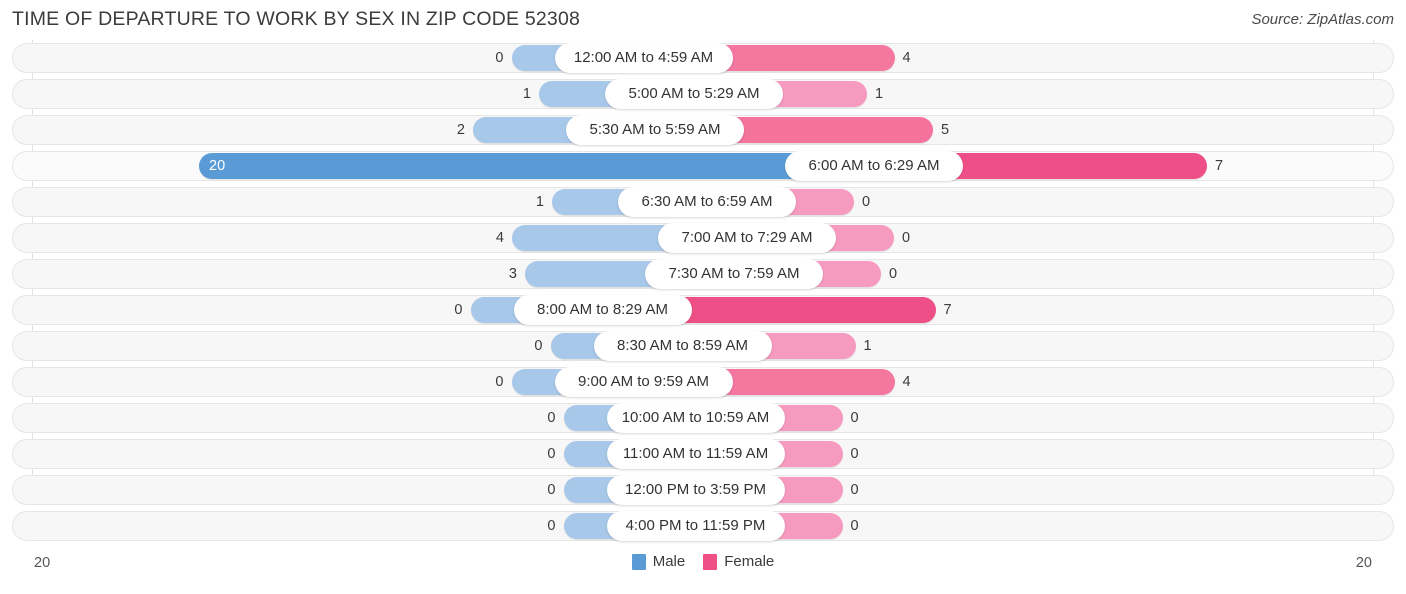 The width and height of the screenshot is (1406, 594). I want to click on table-row: 2 5:30 AM to 5:59 AM 5, so click(703, 130).